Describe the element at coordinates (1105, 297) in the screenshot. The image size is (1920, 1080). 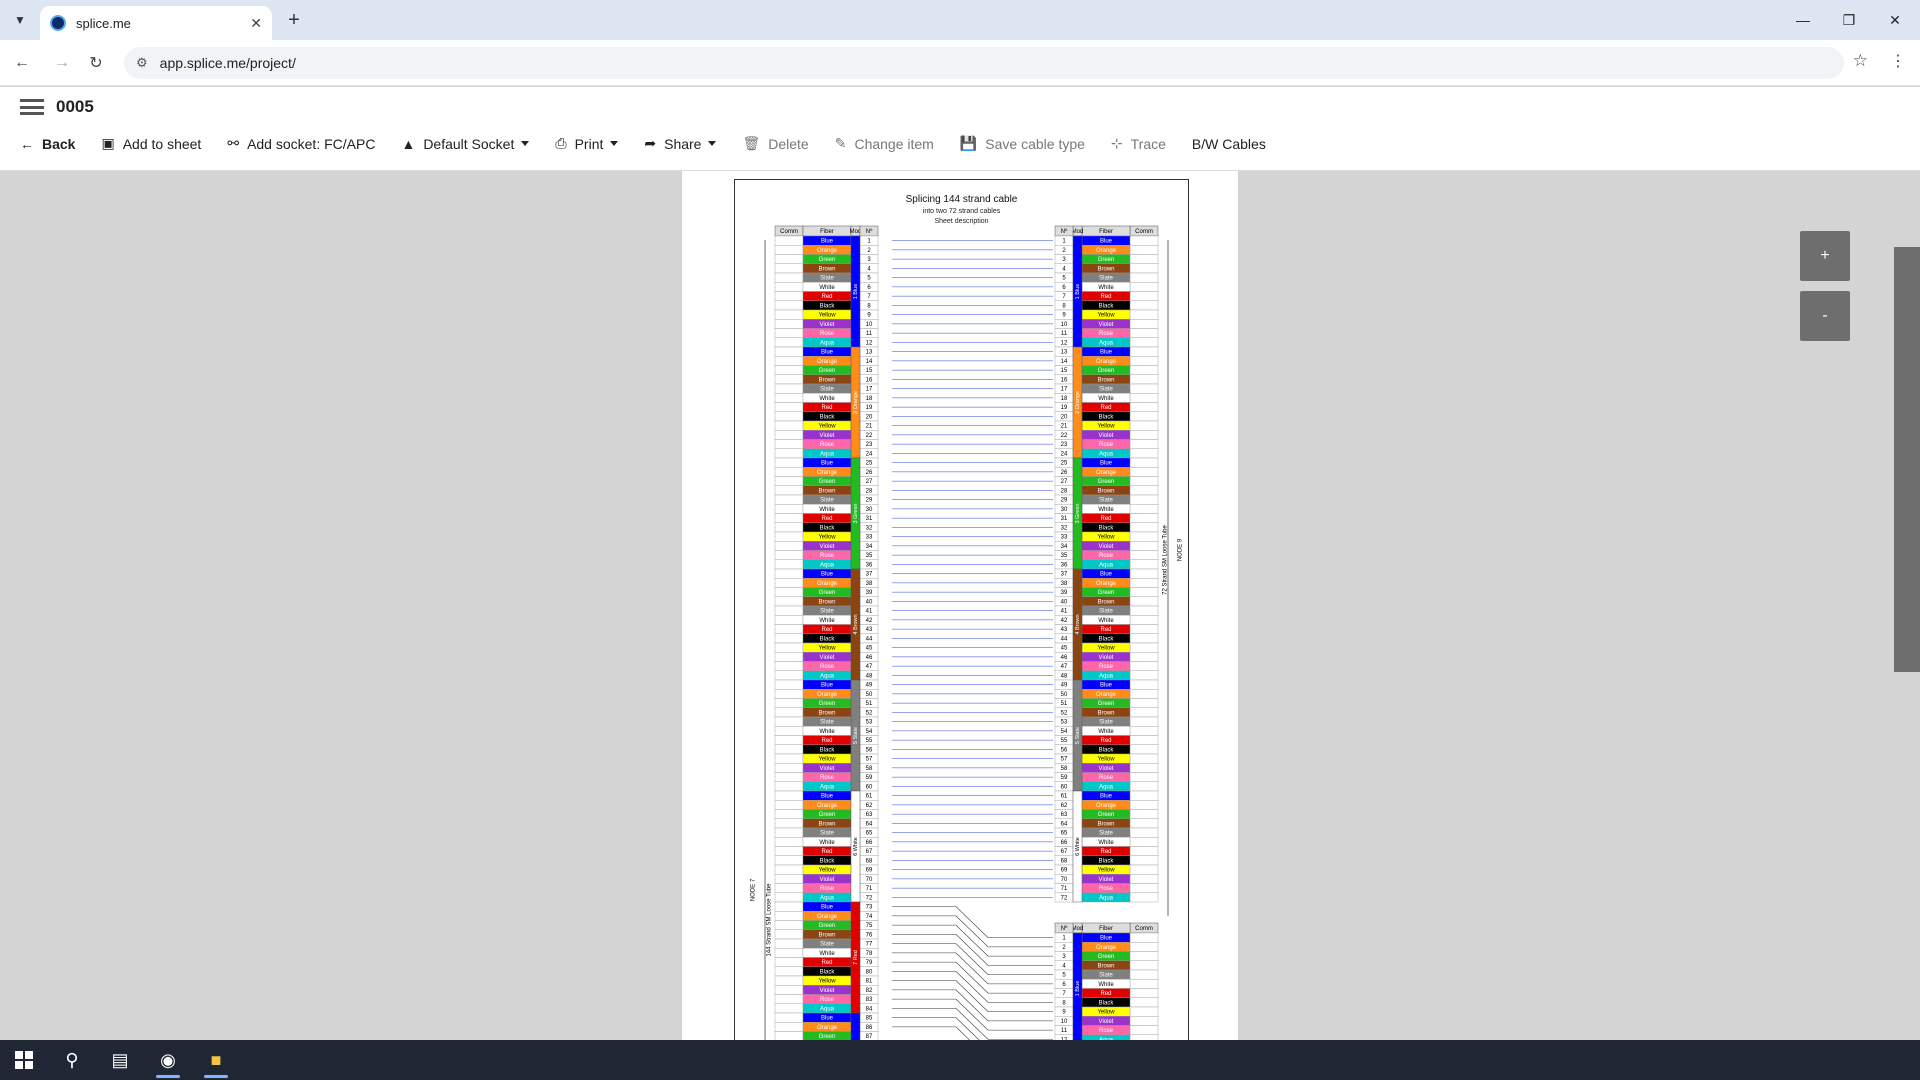
I see `right-cable-1-fiber-label: Red` at that location.